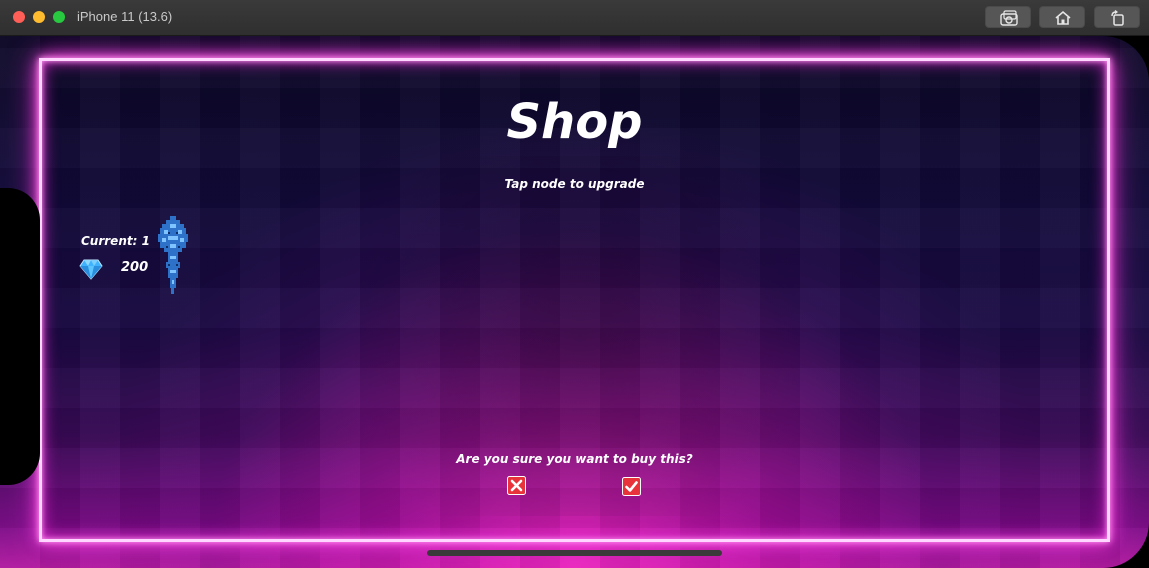  I want to click on rotate-button, so click(1117, 17).